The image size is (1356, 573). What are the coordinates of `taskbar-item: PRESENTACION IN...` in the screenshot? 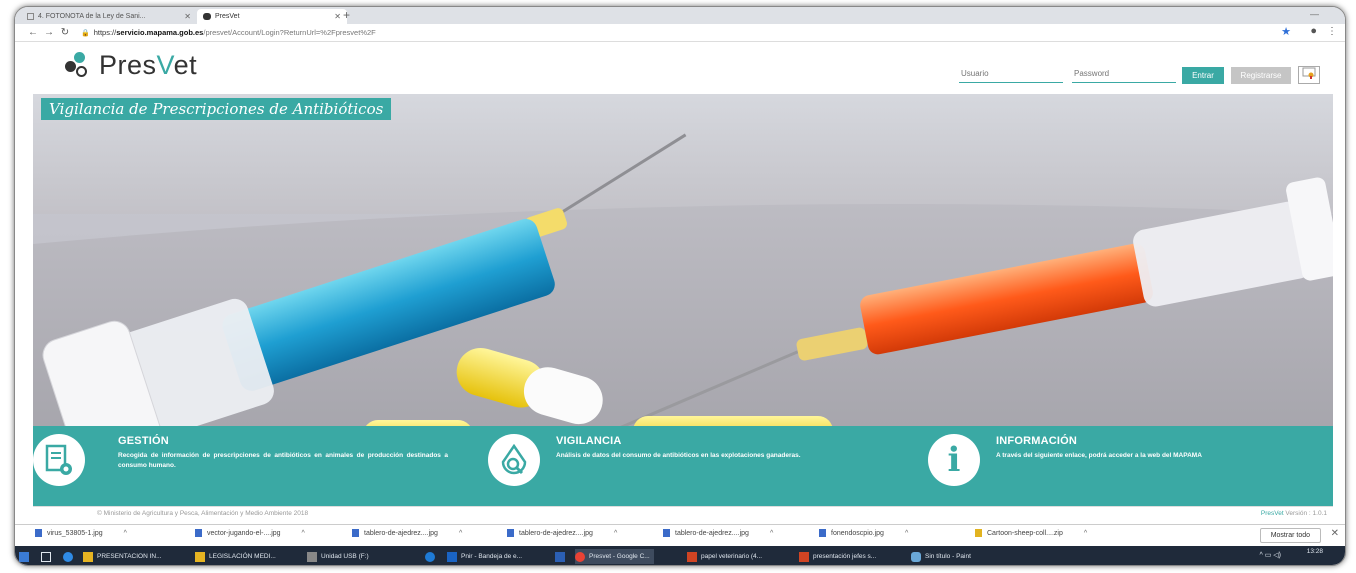 It's located at (122, 556).